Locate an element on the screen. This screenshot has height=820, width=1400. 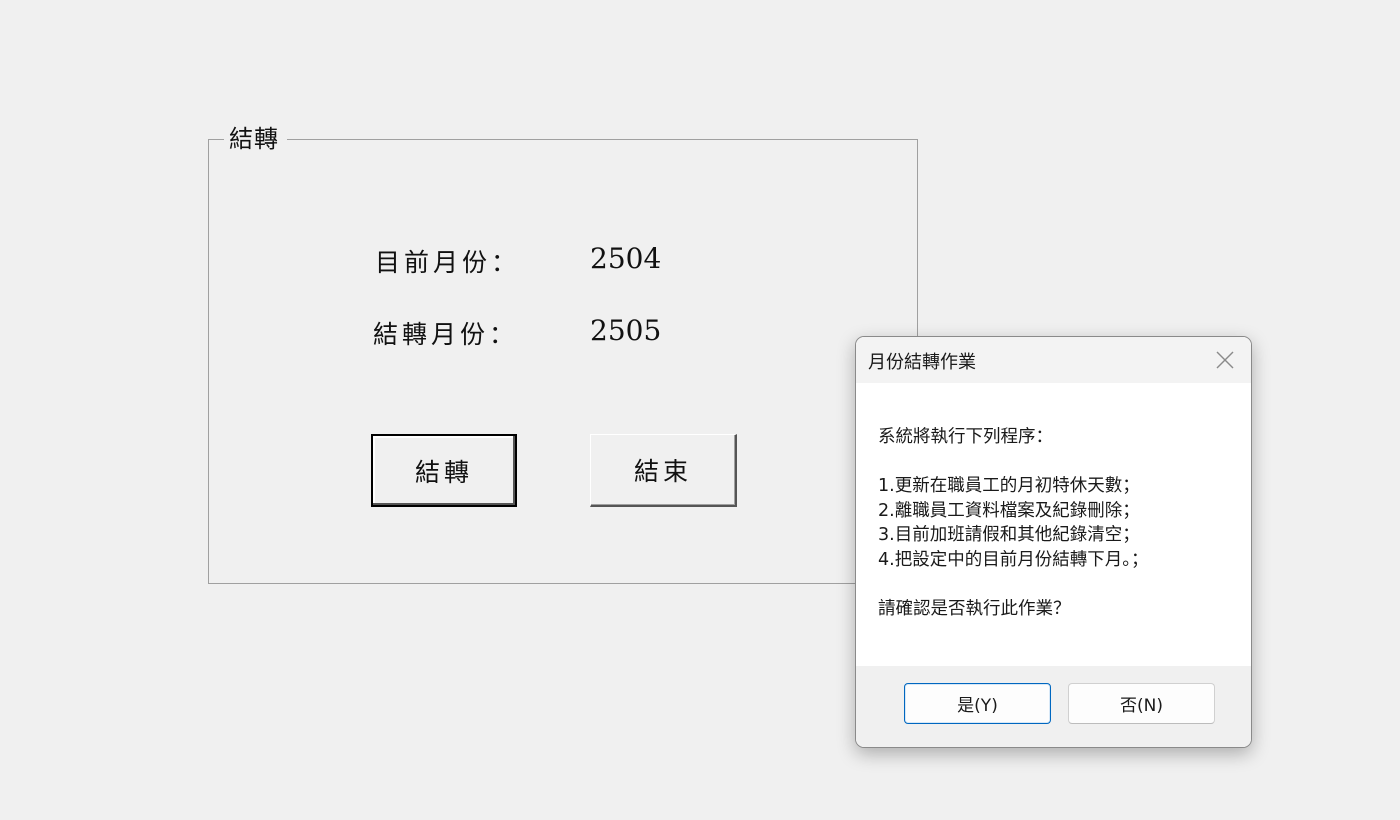
current-month-value: 2504 is located at coordinates (626, 258).